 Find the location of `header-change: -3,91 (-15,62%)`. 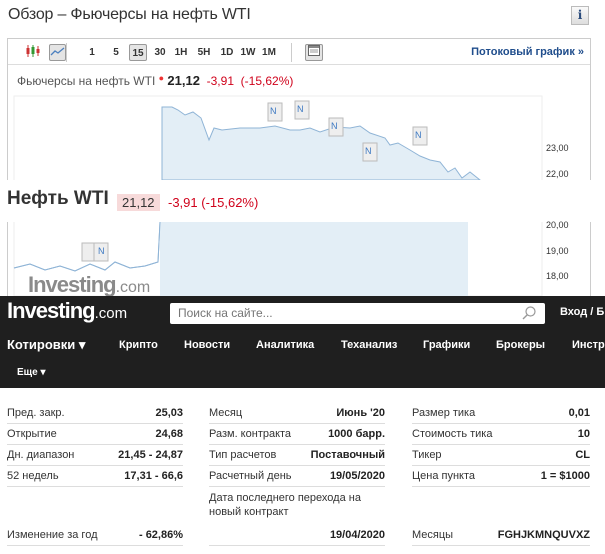

header-change: -3,91 (-15,62%) is located at coordinates (213, 202).